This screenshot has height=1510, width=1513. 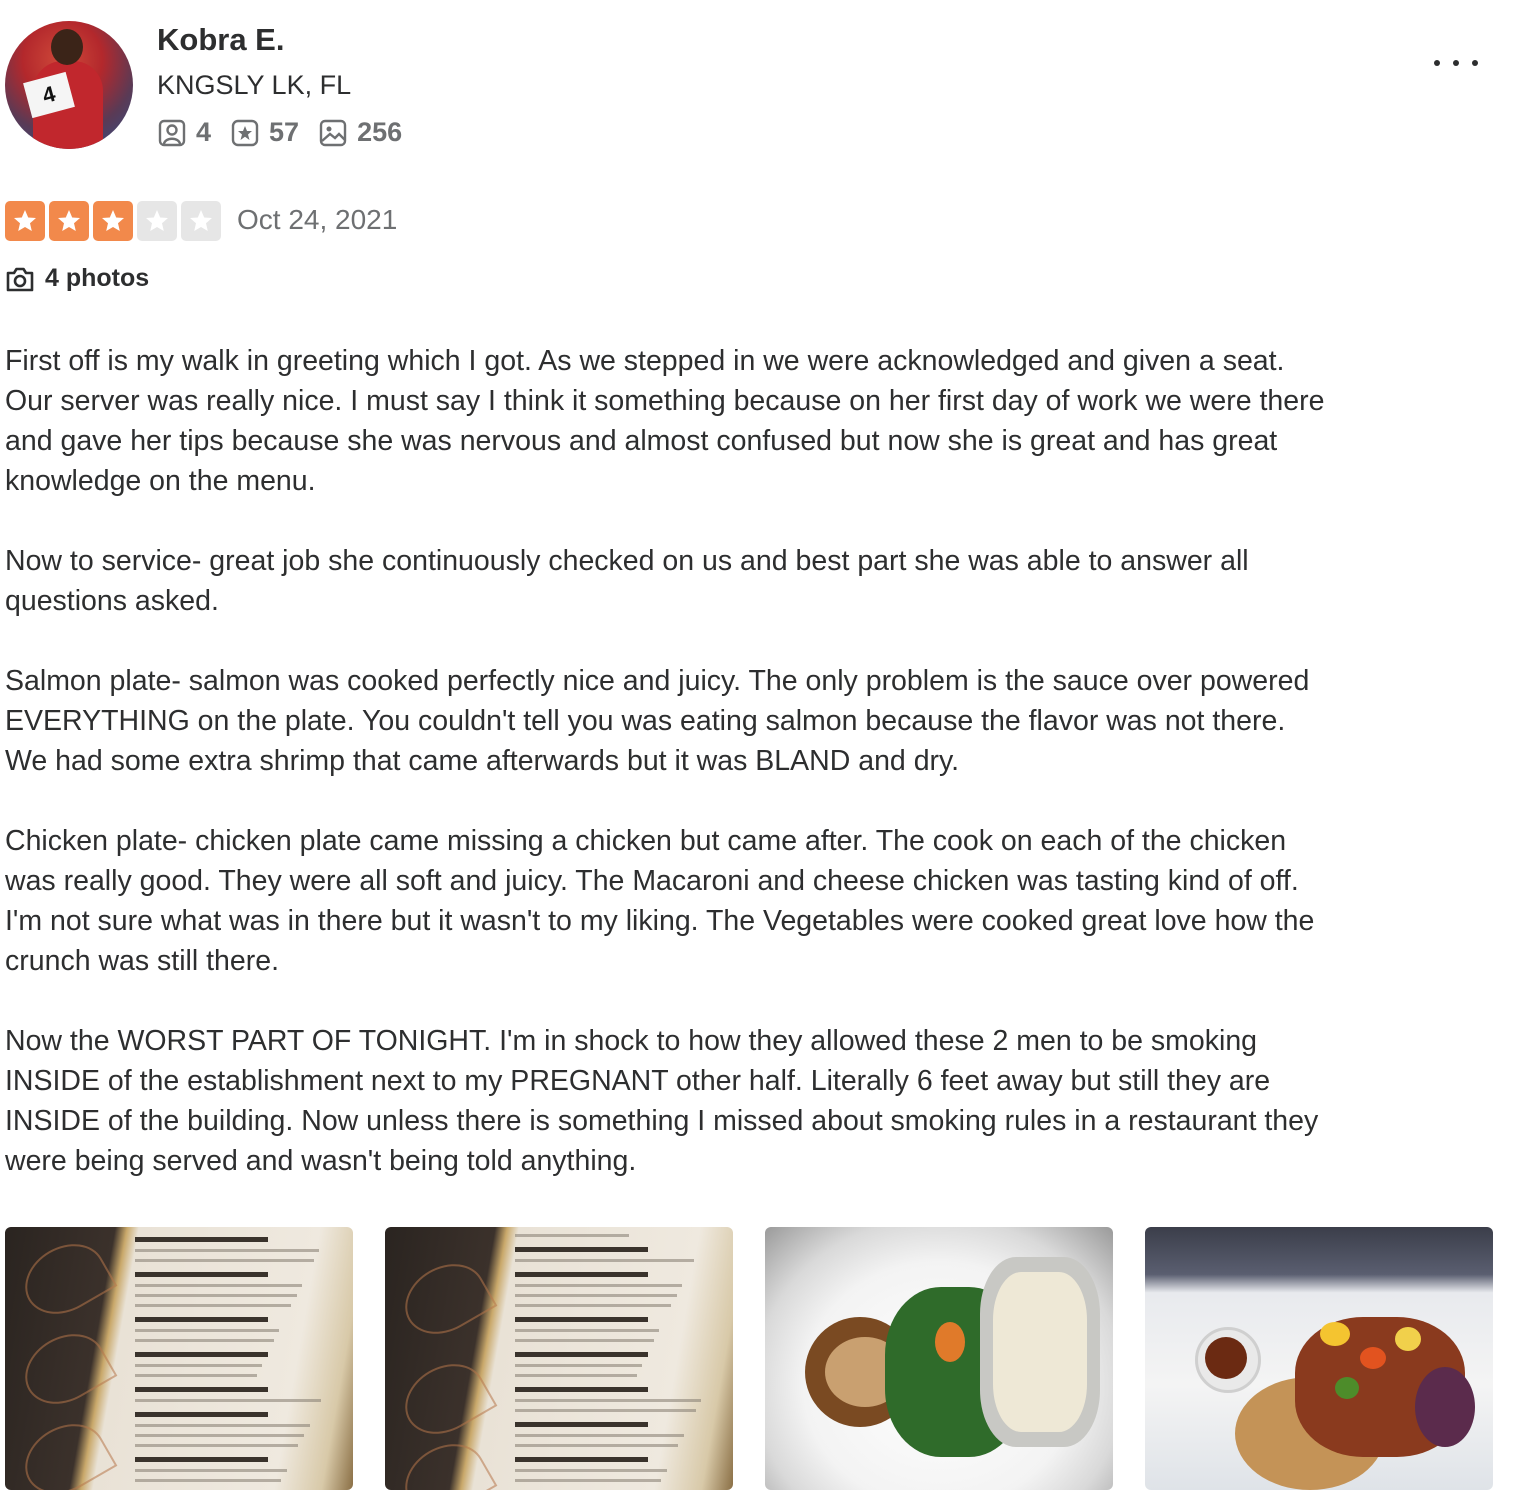 I want to click on photos-link: 4 photos, so click(x=77, y=278).